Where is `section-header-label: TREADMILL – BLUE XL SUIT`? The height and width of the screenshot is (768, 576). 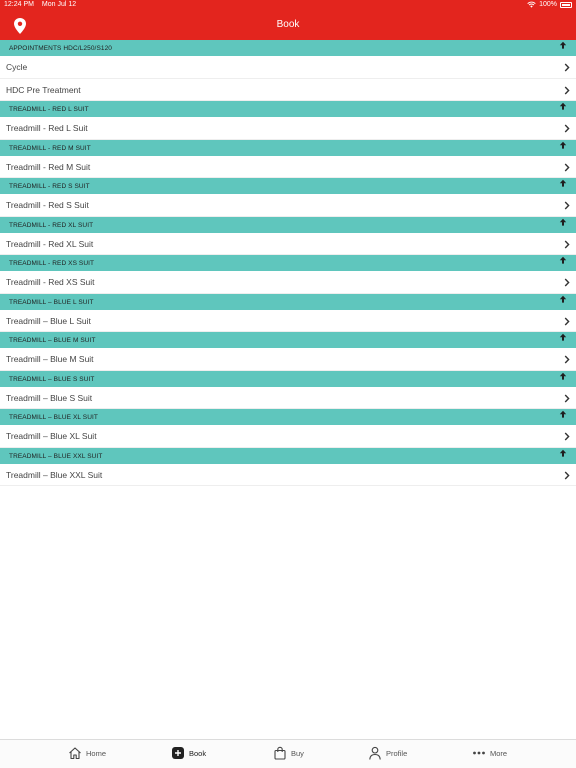
section-header-label: TREADMILL – BLUE XL SUIT is located at coordinates (53, 417).